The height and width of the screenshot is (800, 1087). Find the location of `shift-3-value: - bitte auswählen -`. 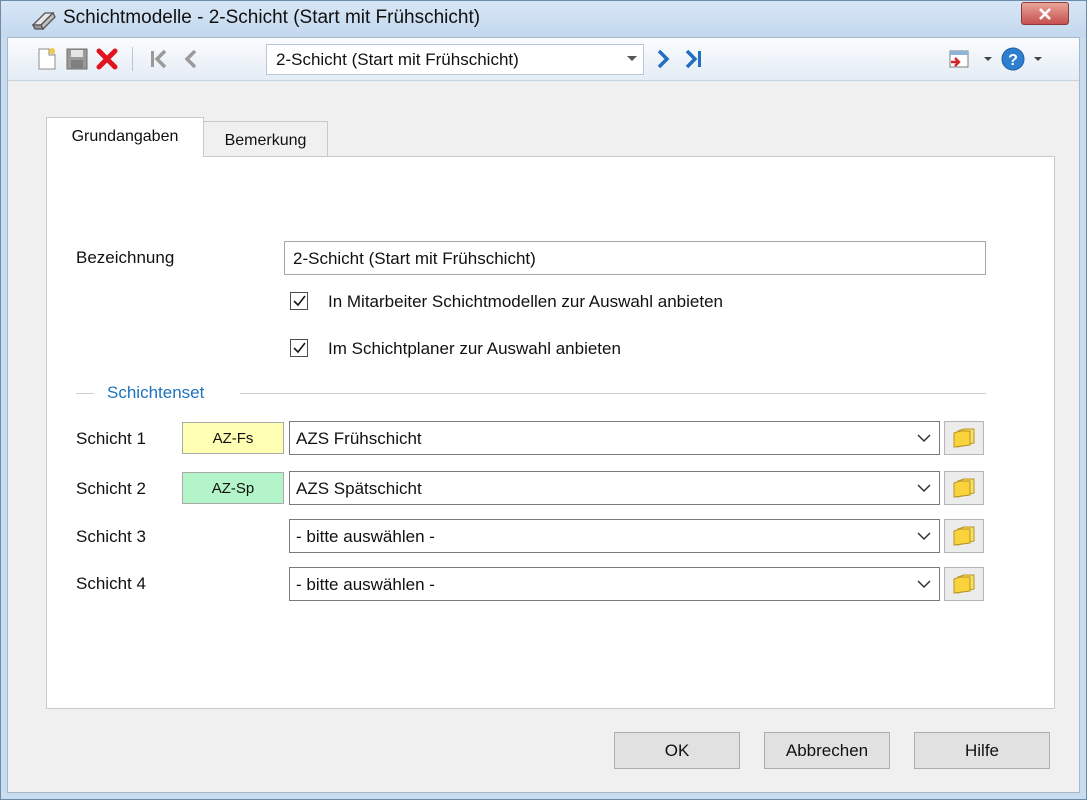

shift-3-value: - bitte auswählen - is located at coordinates (365, 536).